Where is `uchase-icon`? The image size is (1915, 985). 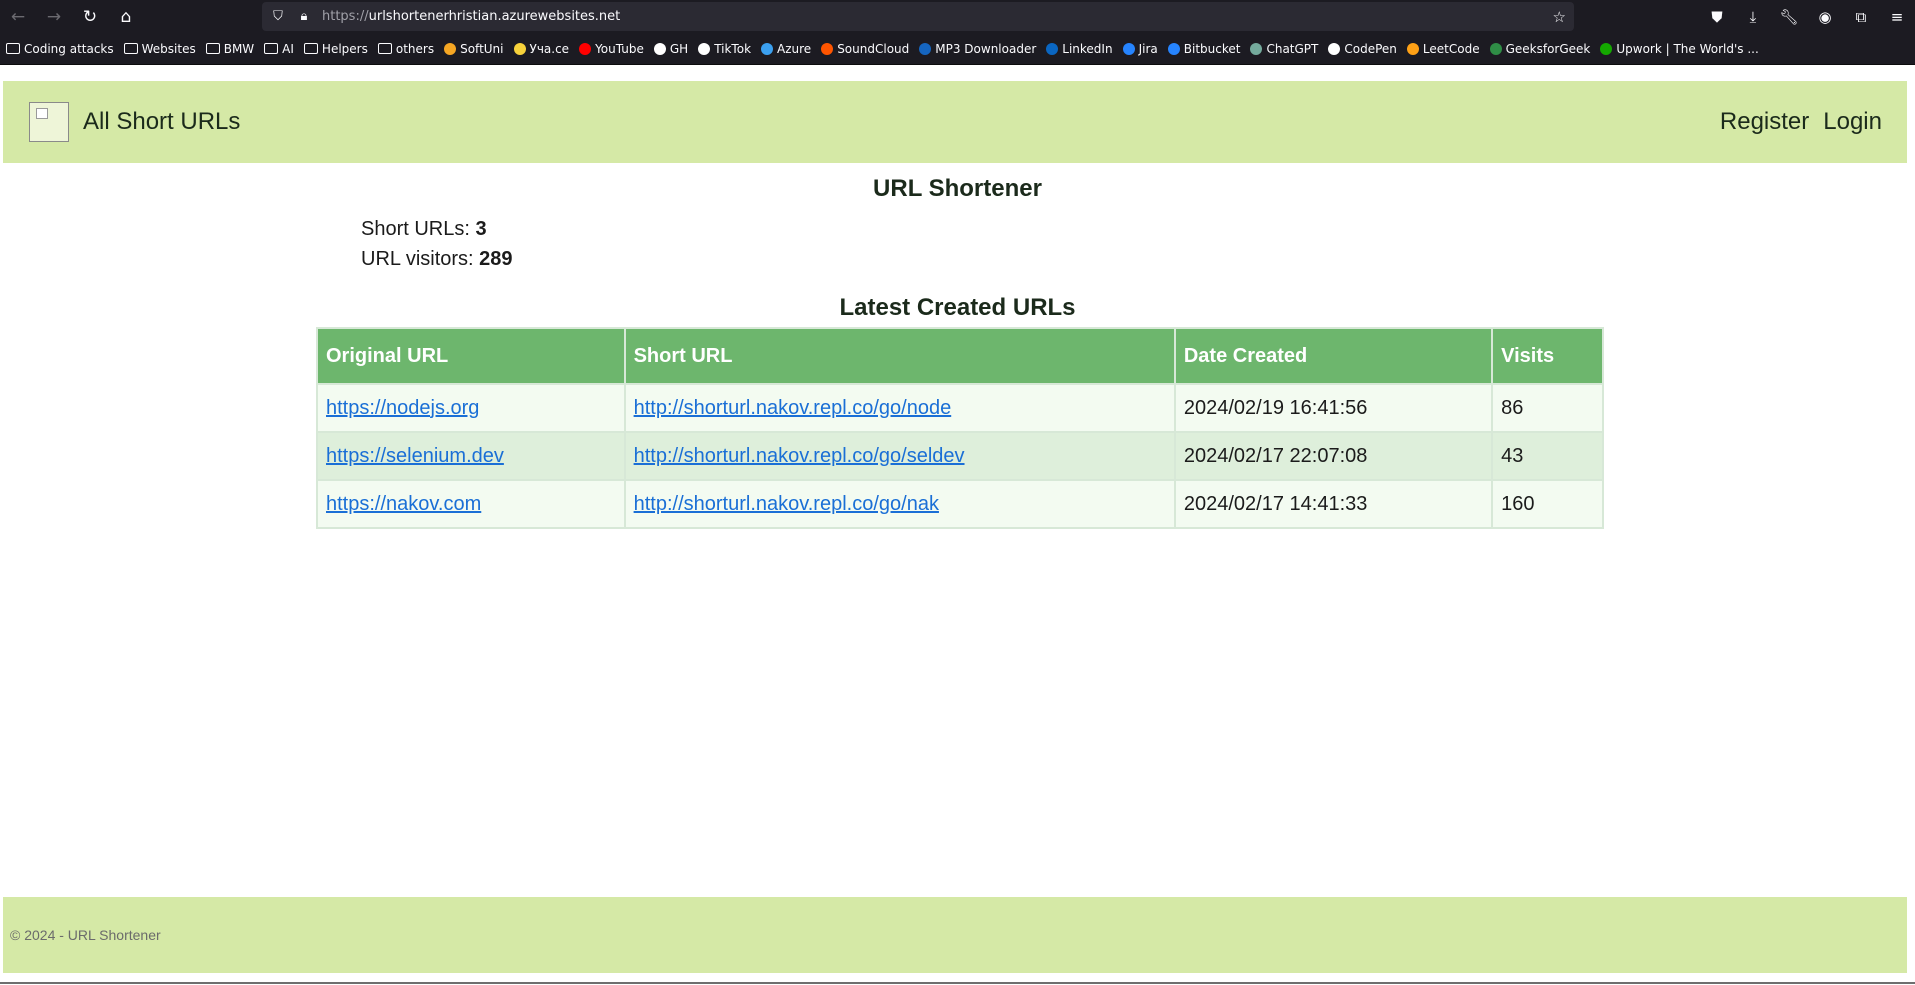
uchase-icon is located at coordinates (519, 48).